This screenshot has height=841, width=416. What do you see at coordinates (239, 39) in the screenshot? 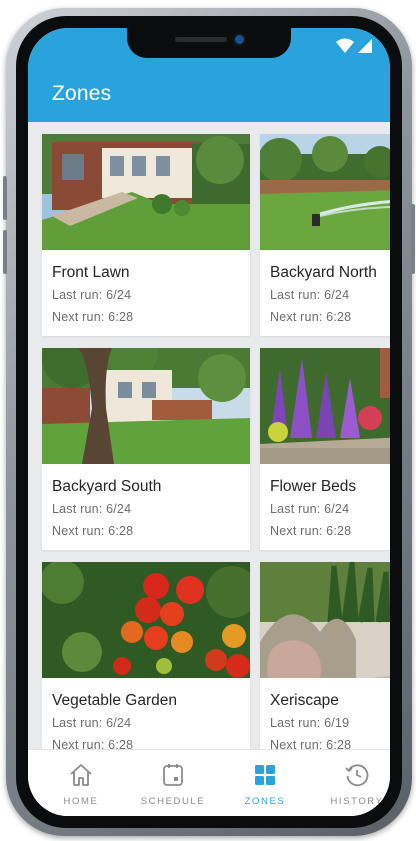
I see `front-camera` at bounding box center [239, 39].